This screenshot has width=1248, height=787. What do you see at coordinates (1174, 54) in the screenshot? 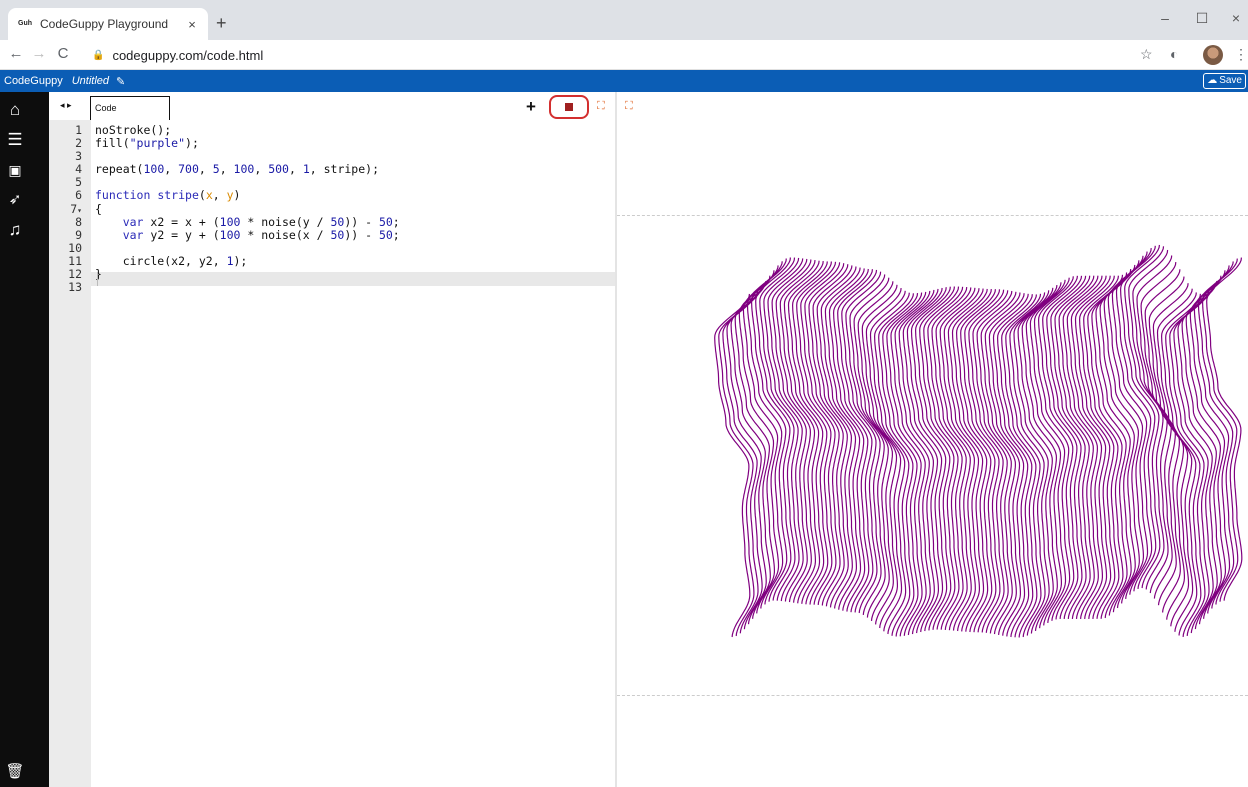
I see `extension-icon: ◐` at bounding box center [1174, 54].